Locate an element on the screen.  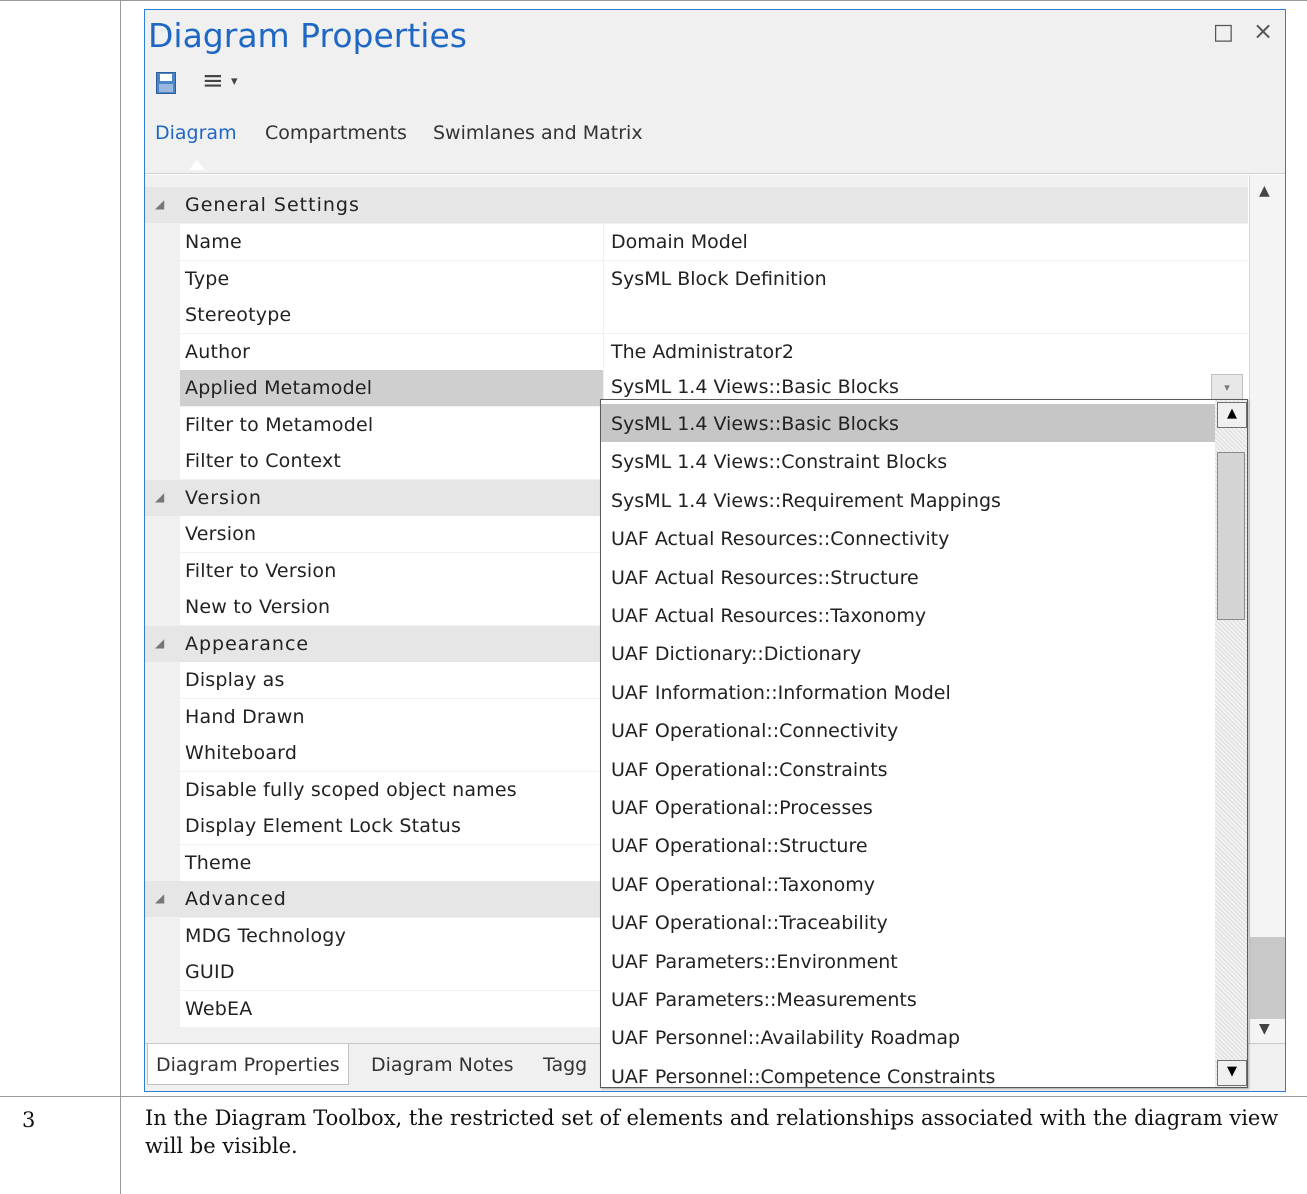
dropdown-option-label: SysML 1.4 Views::Constraint Blocks is located at coordinates (779, 462).